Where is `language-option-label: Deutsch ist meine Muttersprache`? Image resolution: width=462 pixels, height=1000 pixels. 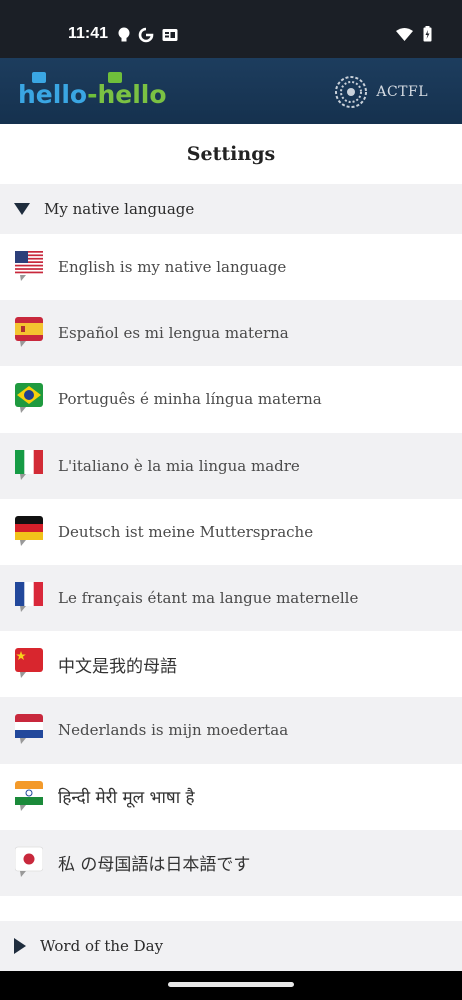
language-option-label: Deutsch ist meine Muttersprache is located at coordinates (186, 531).